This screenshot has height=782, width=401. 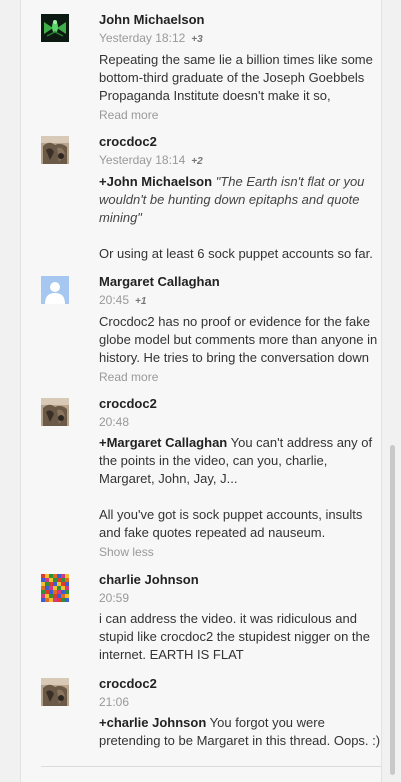 What do you see at coordinates (196, 161) in the screenshot?
I see `plus-count: +2` at bounding box center [196, 161].